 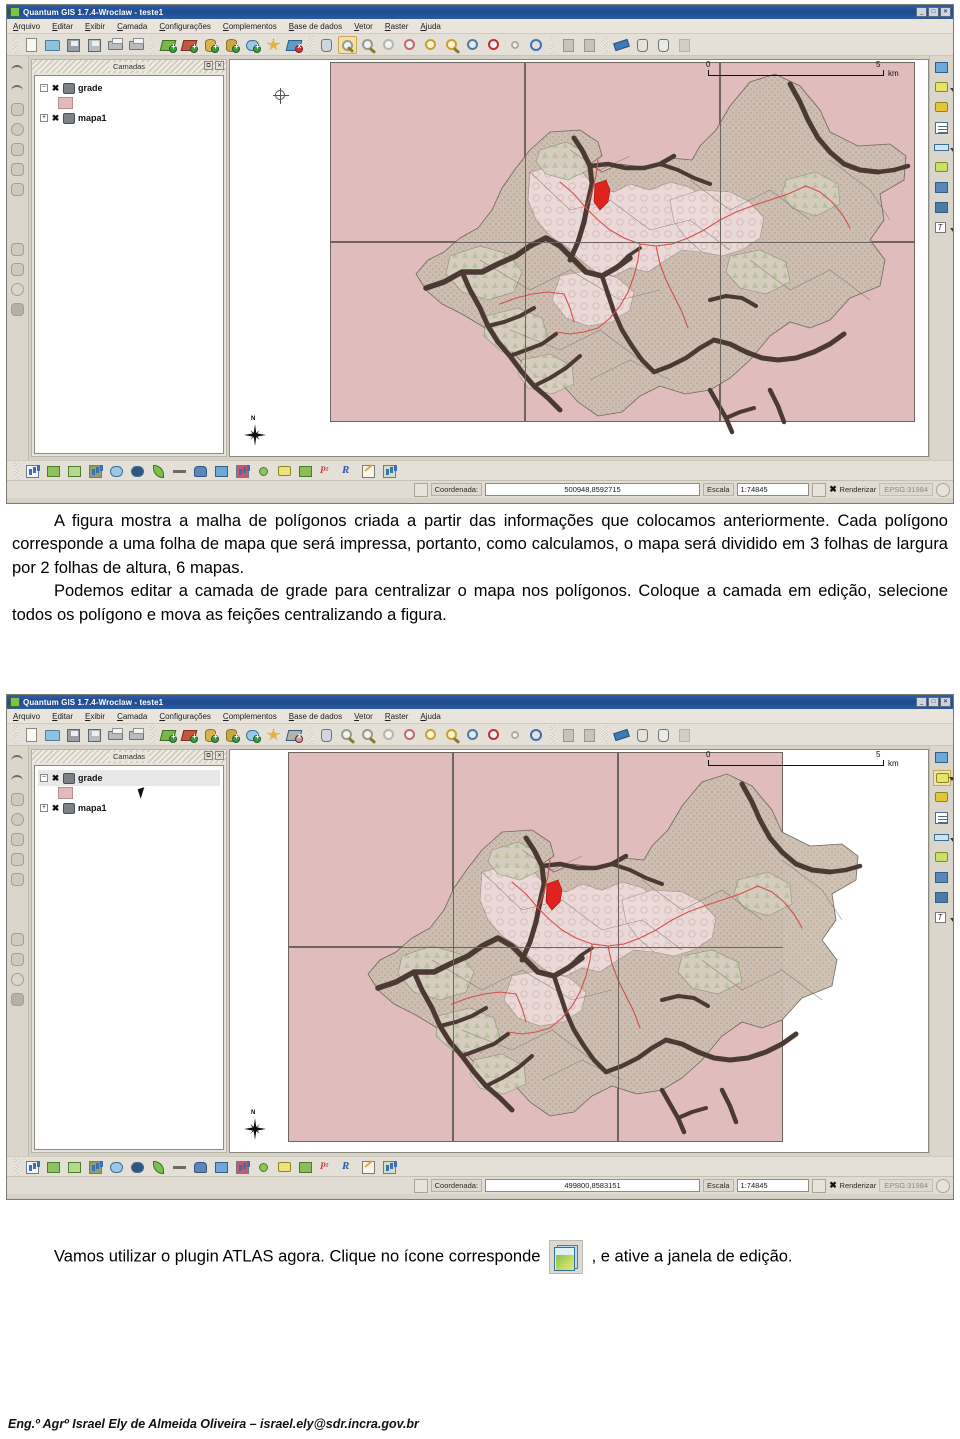 What do you see at coordinates (62, 716) in the screenshot?
I see `menu-item-editar: Editar` at bounding box center [62, 716].